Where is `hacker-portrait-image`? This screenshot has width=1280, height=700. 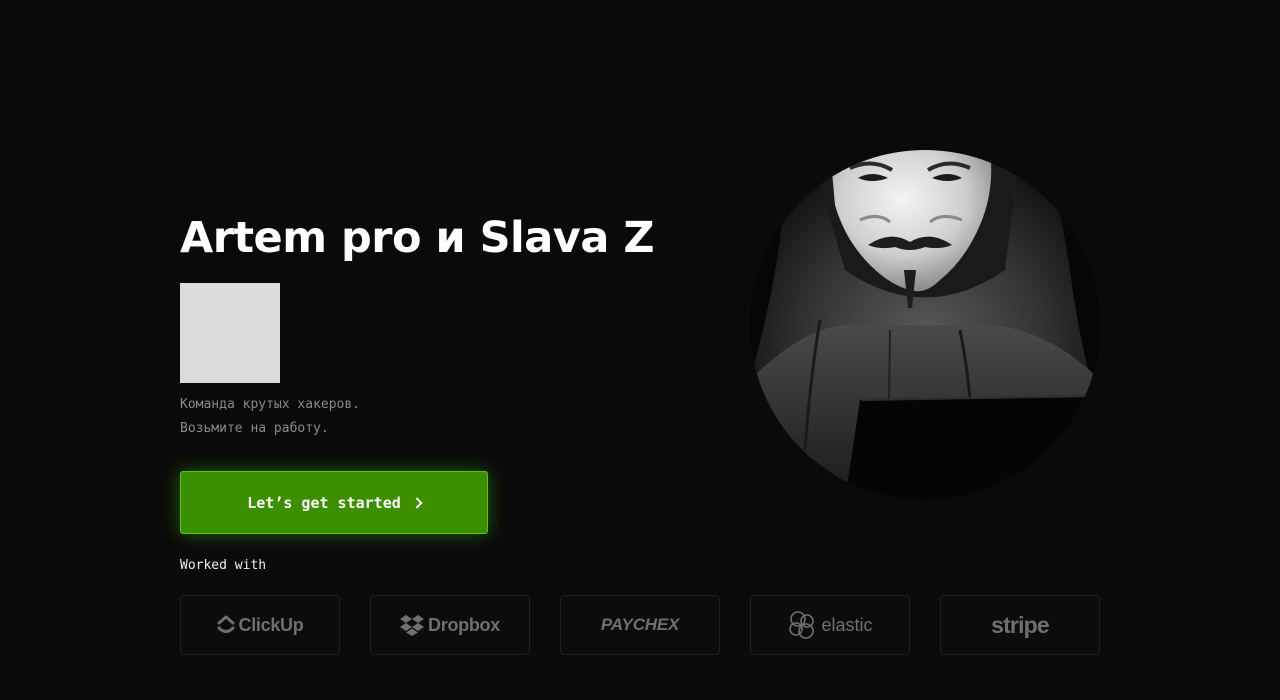 hacker-portrait-image is located at coordinates (925, 325).